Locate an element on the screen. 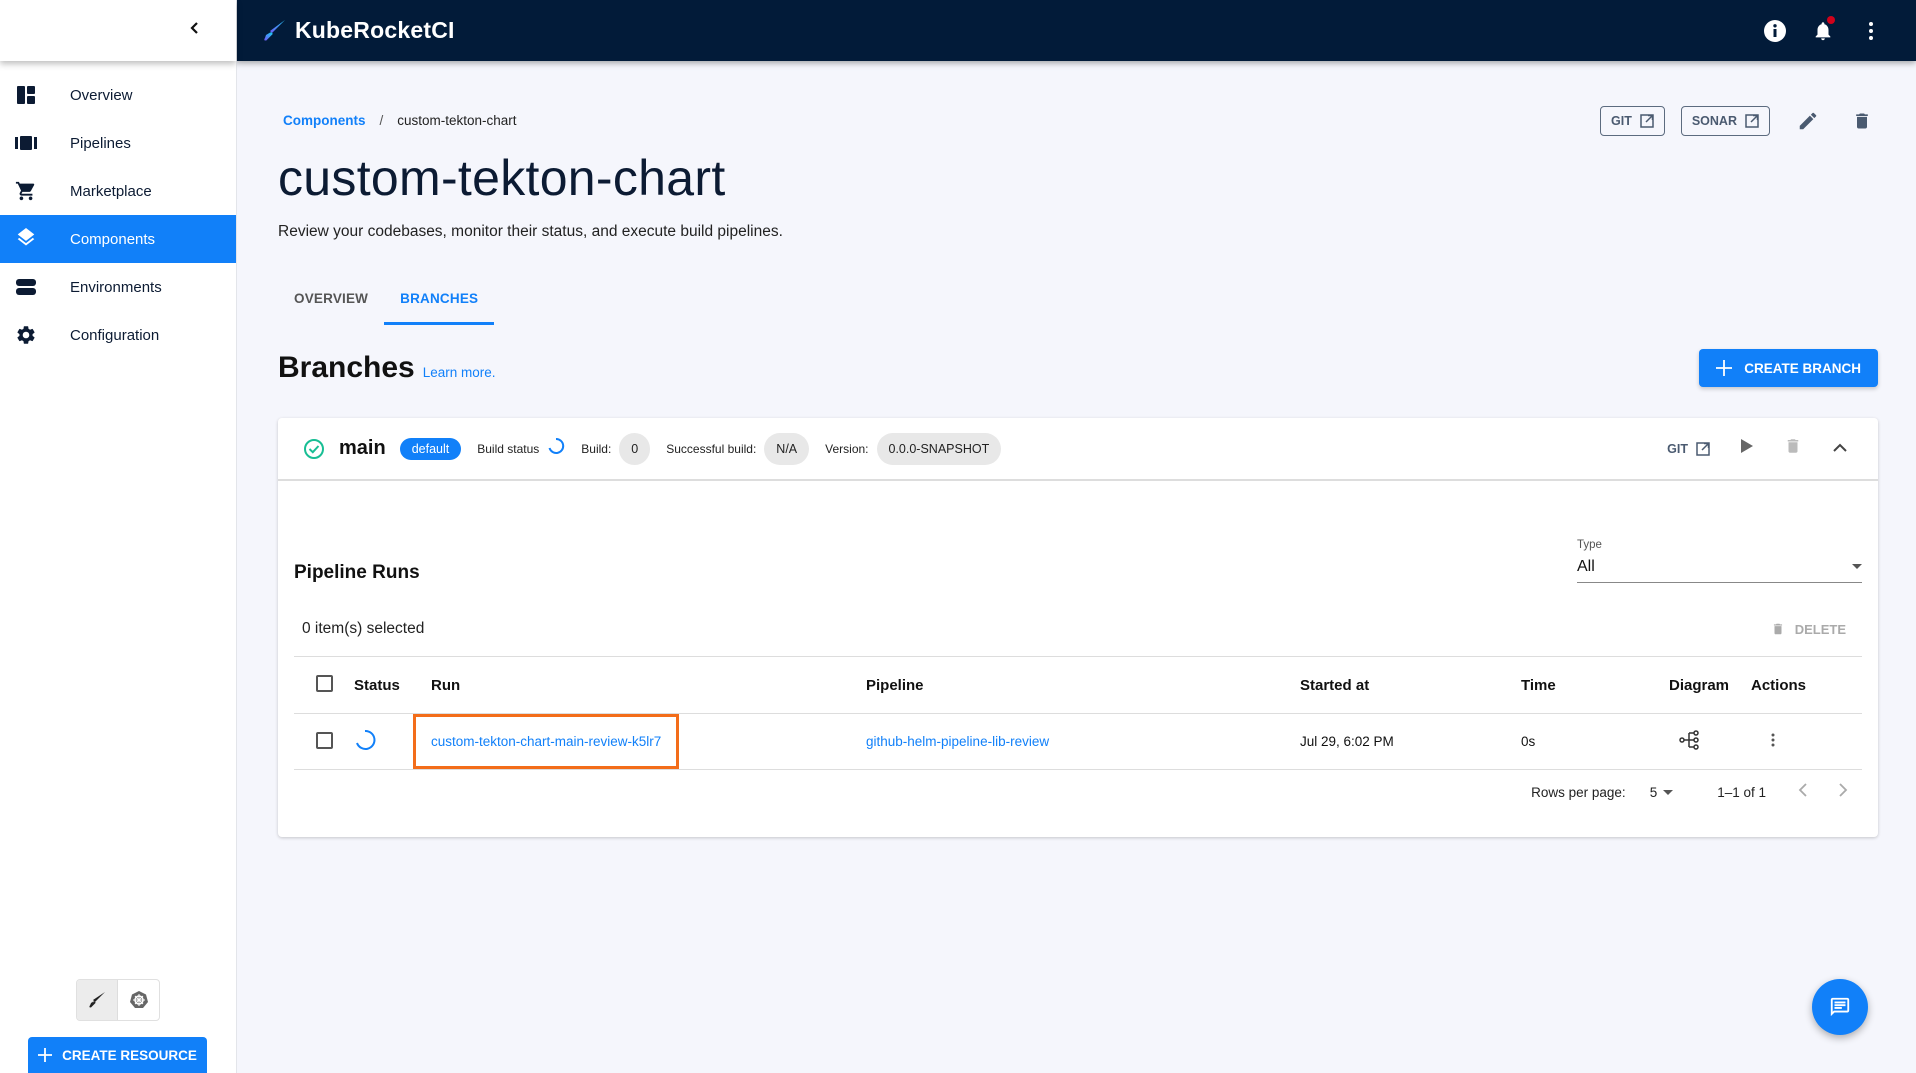 The width and height of the screenshot is (1916, 1073). sidebar-item-components: Components is located at coordinates (118, 239).